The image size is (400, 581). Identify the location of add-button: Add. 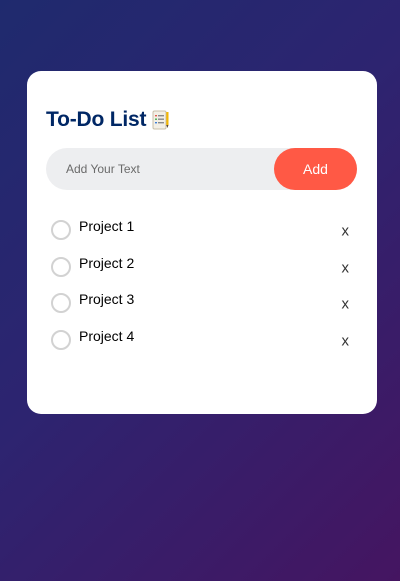
(315, 169).